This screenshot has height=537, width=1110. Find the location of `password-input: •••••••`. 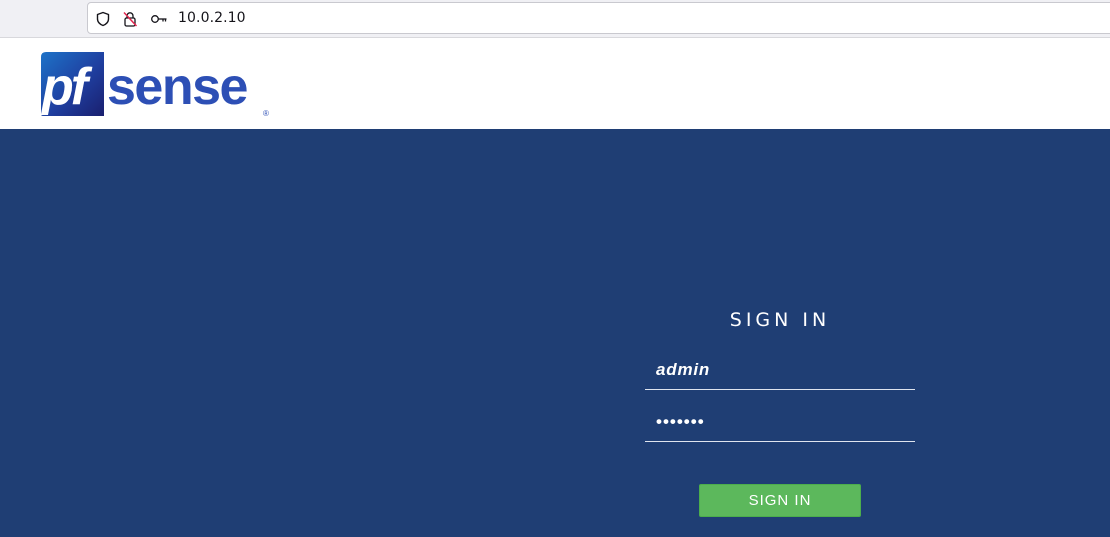

password-input: ••••••• is located at coordinates (780, 423).